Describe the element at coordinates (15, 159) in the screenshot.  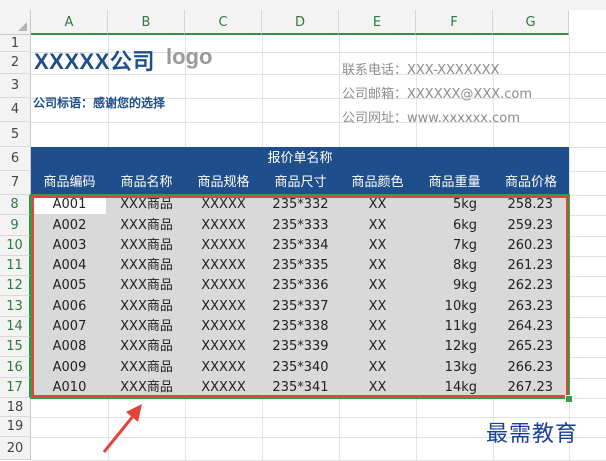
I see `row-header-6: 6` at that location.